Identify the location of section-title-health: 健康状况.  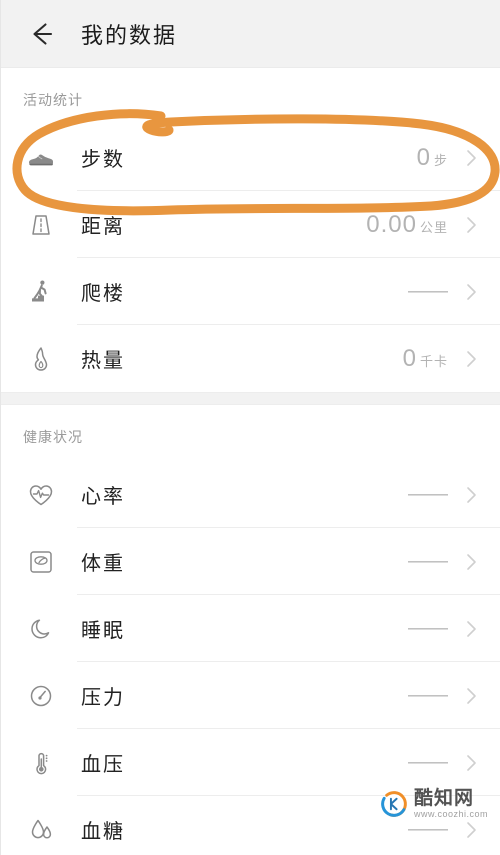
(53, 437).